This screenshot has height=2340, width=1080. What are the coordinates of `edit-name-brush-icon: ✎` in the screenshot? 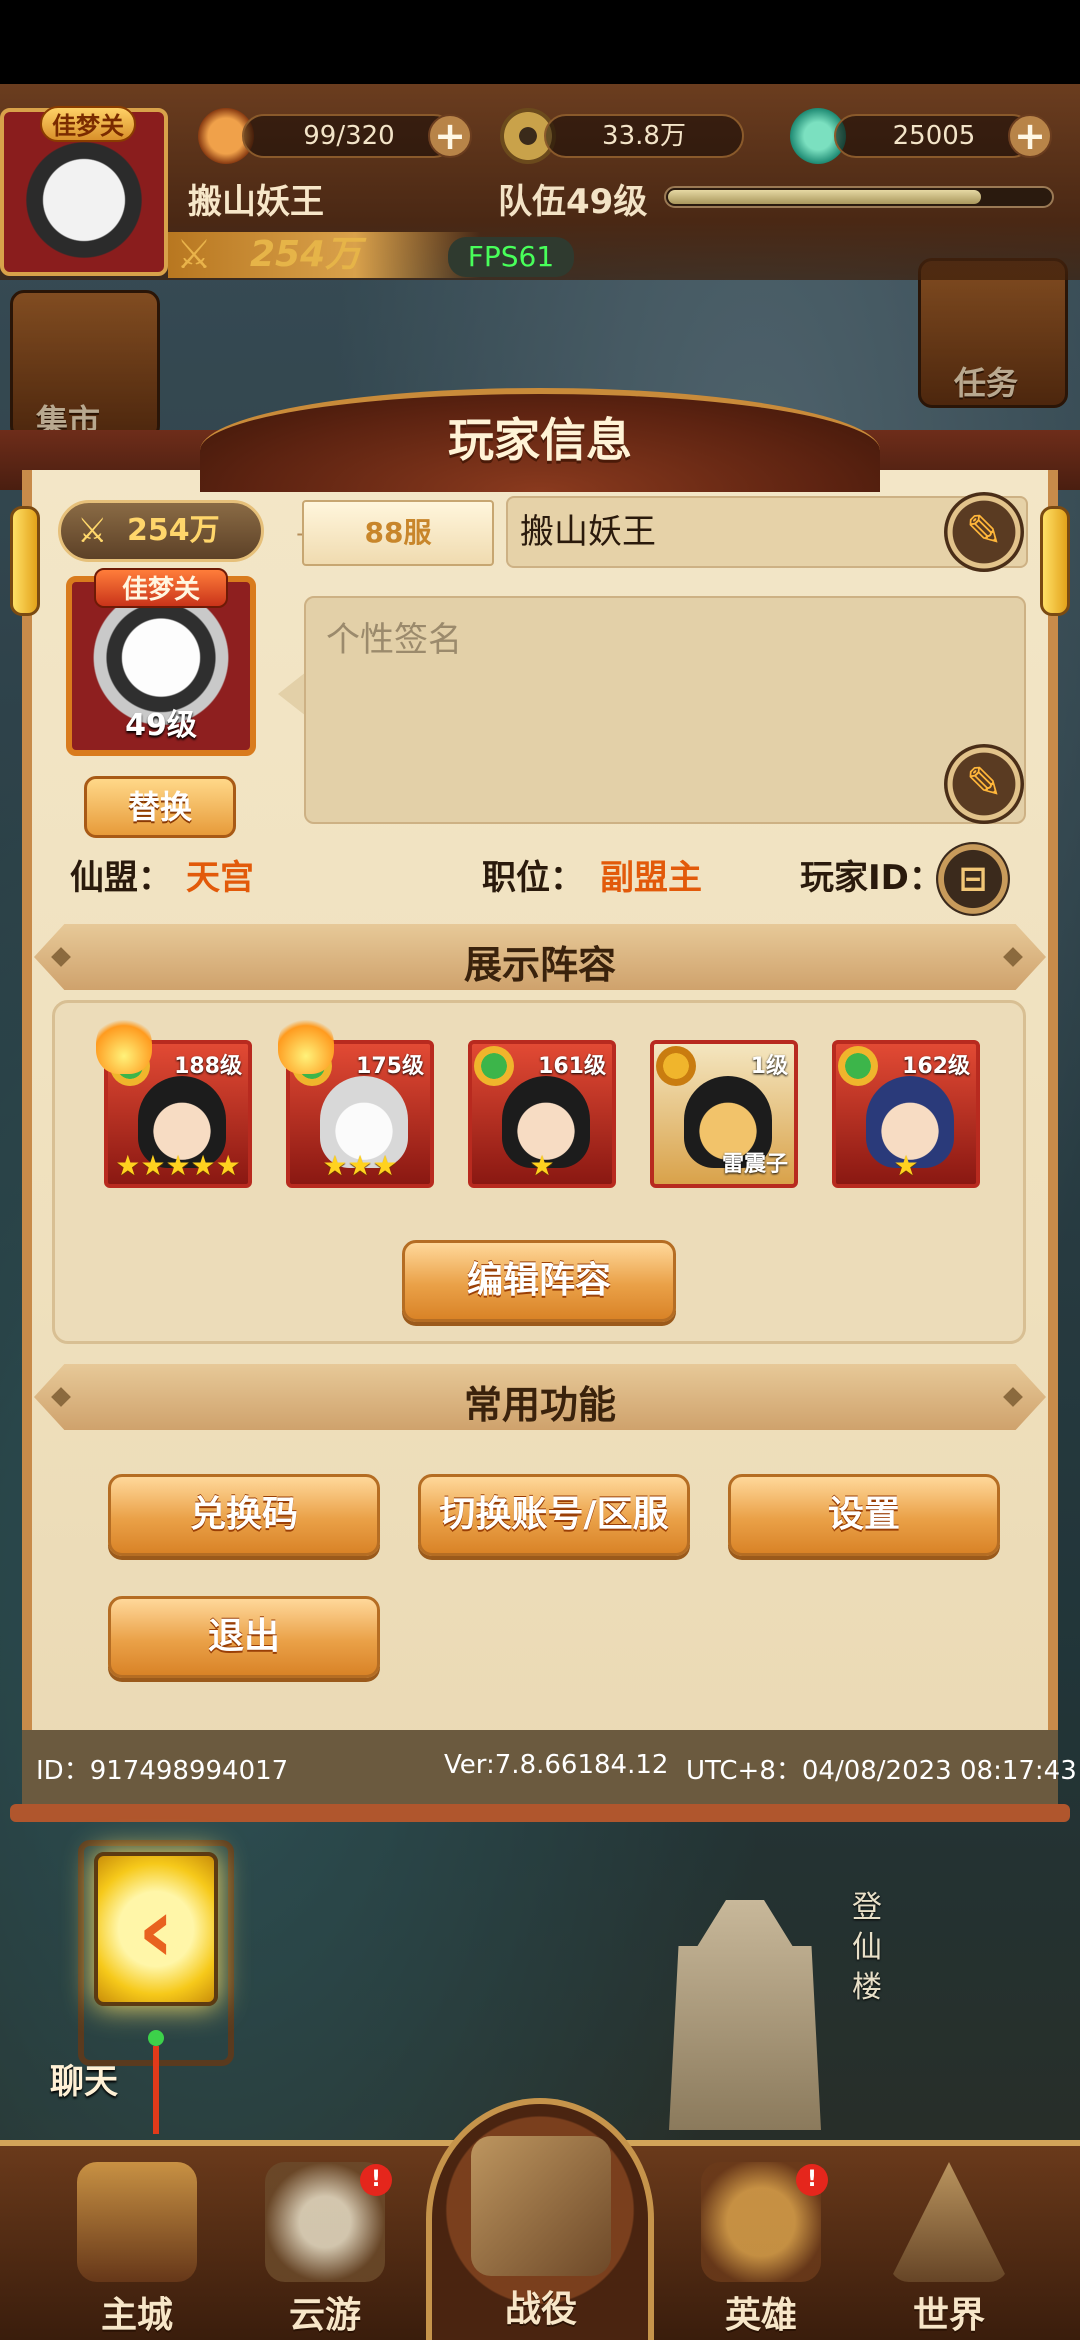 It's located at (984, 532).